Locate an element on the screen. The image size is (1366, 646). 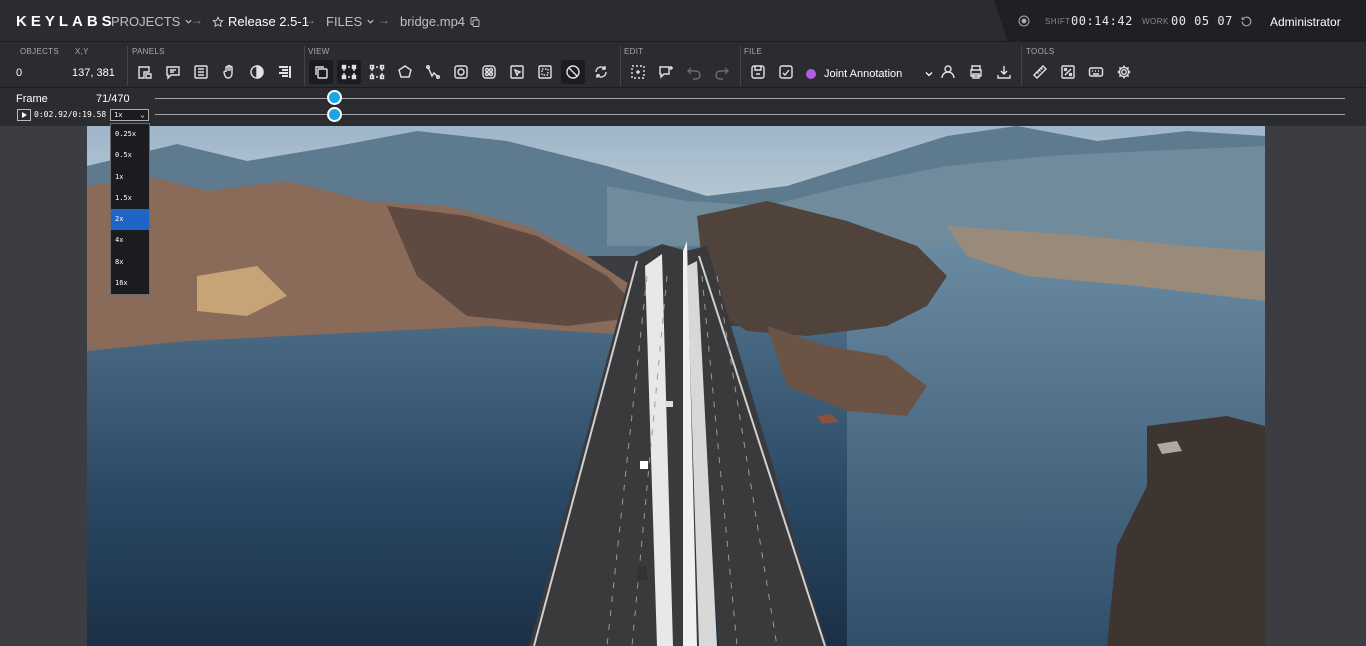
contrast-button is located at coordinates (257, 72).